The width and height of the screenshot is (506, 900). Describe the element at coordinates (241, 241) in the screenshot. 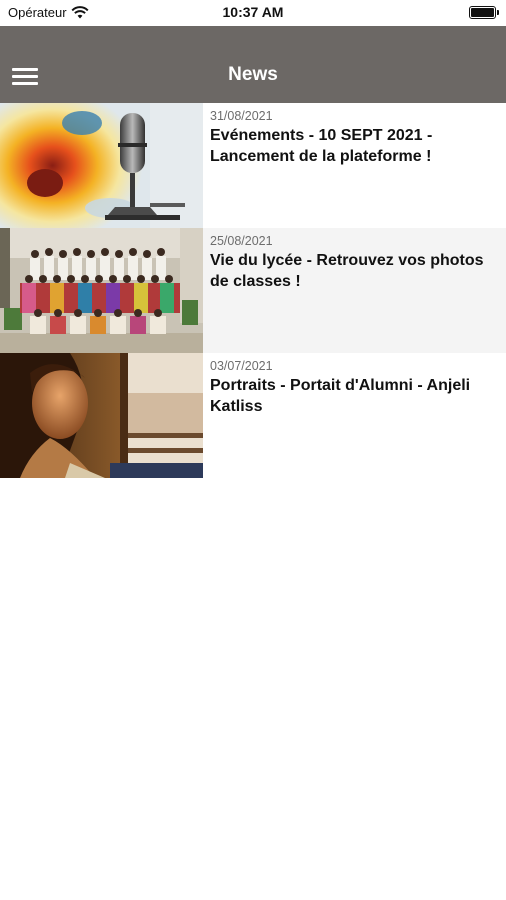

I see `news-date: 25/08/2021` at that location.